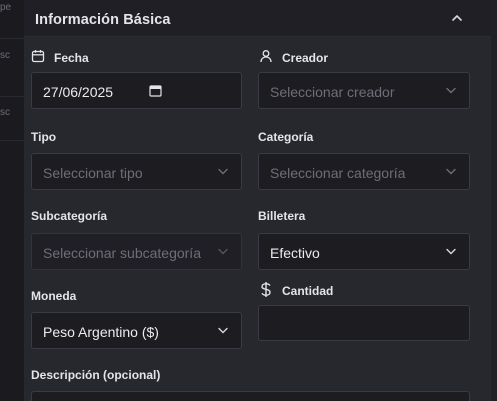  I want to click on tipo-label: Tipo, so click(44, 137).